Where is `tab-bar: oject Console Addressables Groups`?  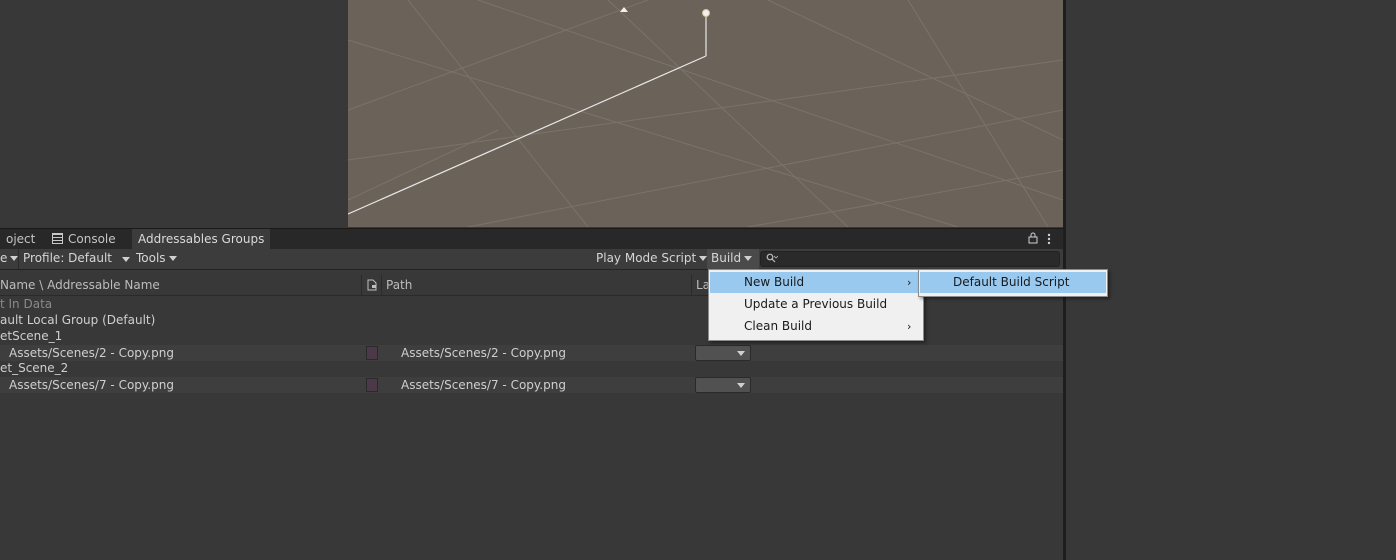 tab-bar: oject Console Addressables Groups is located at coordinates (531, 239).